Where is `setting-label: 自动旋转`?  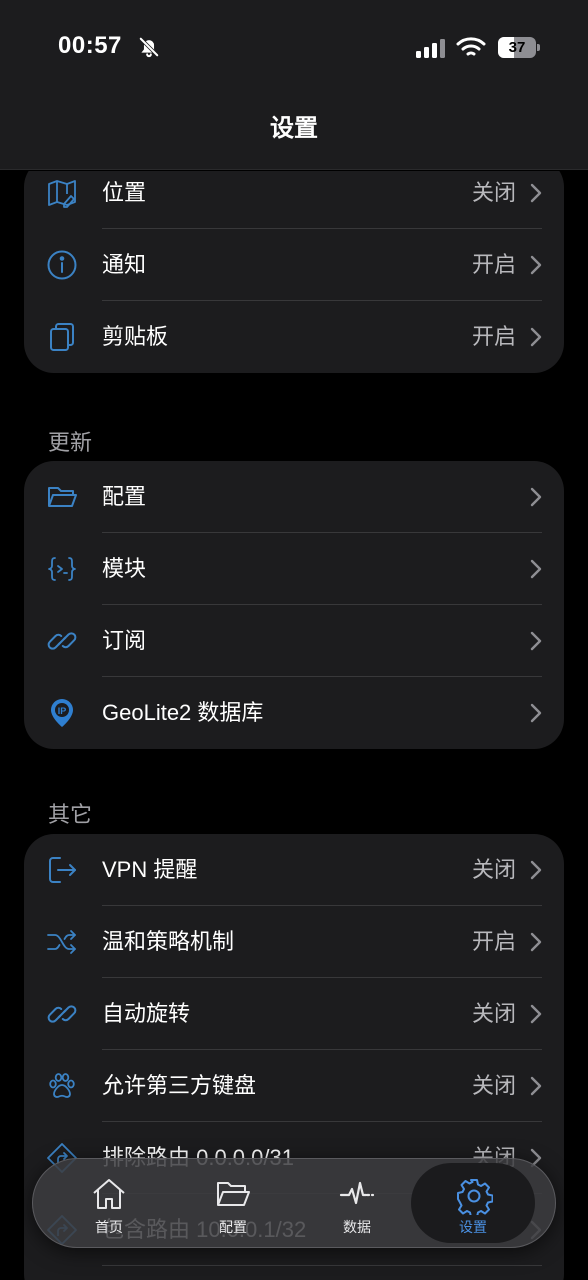
setting-label: 自动旋转 is located at coordinates (146, 1013).